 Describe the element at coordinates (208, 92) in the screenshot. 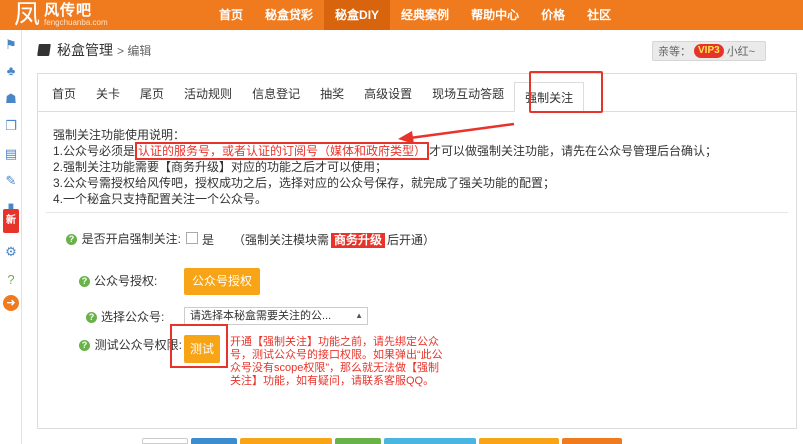

I see `tab-rules: 活动规则` at that location.